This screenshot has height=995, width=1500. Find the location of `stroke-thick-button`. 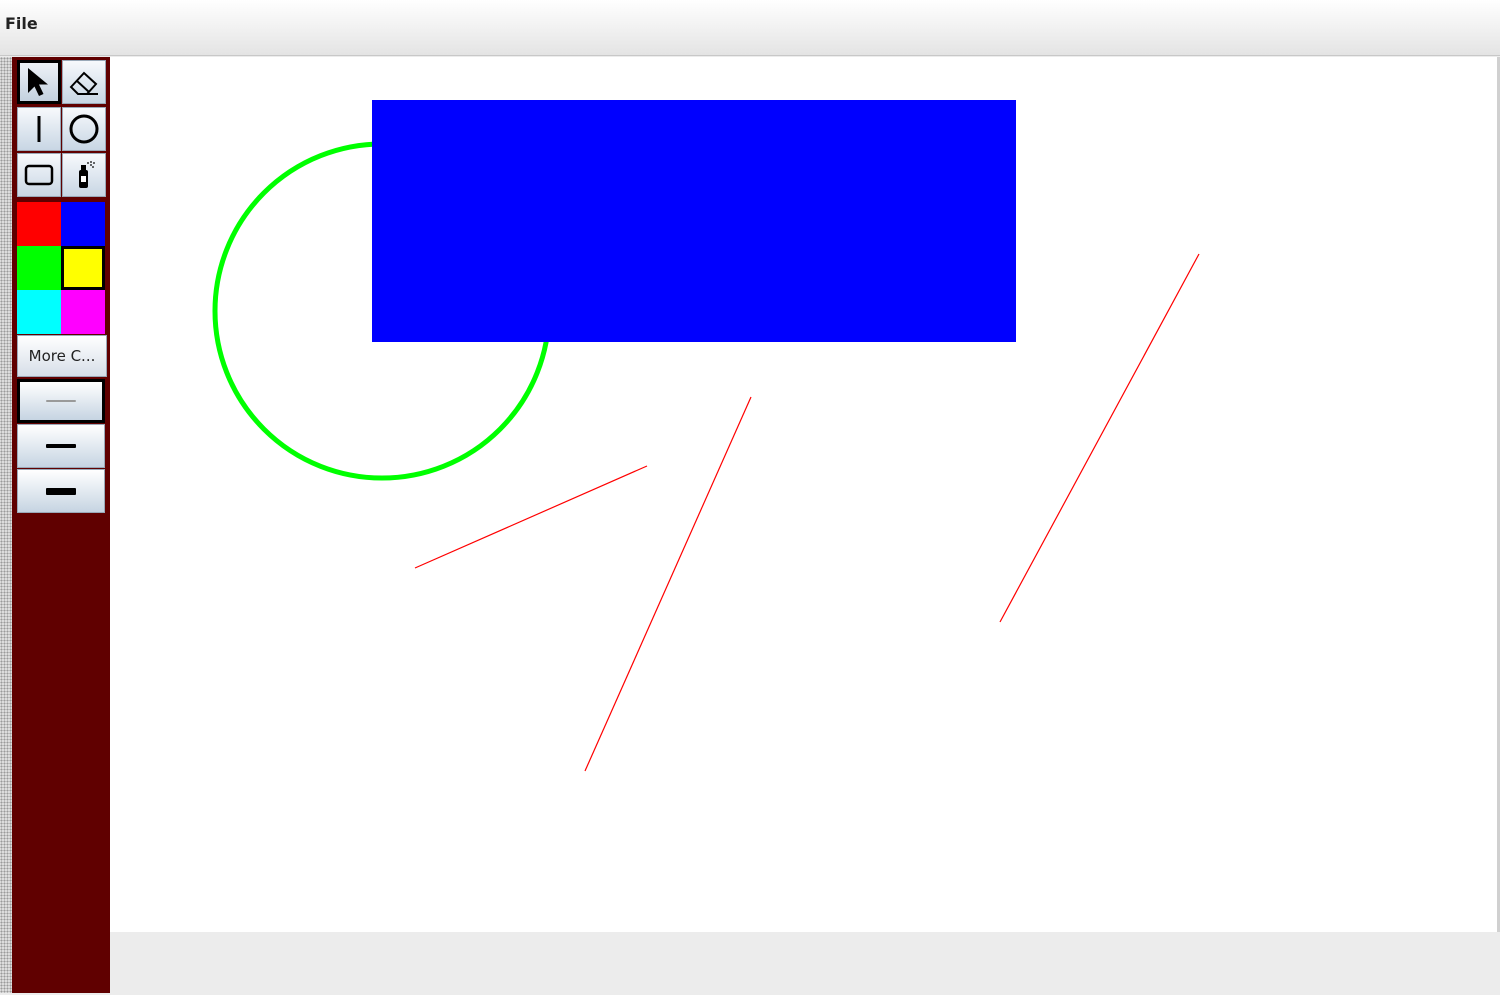

stroke-thick-button is located at coordinates (61, 491).